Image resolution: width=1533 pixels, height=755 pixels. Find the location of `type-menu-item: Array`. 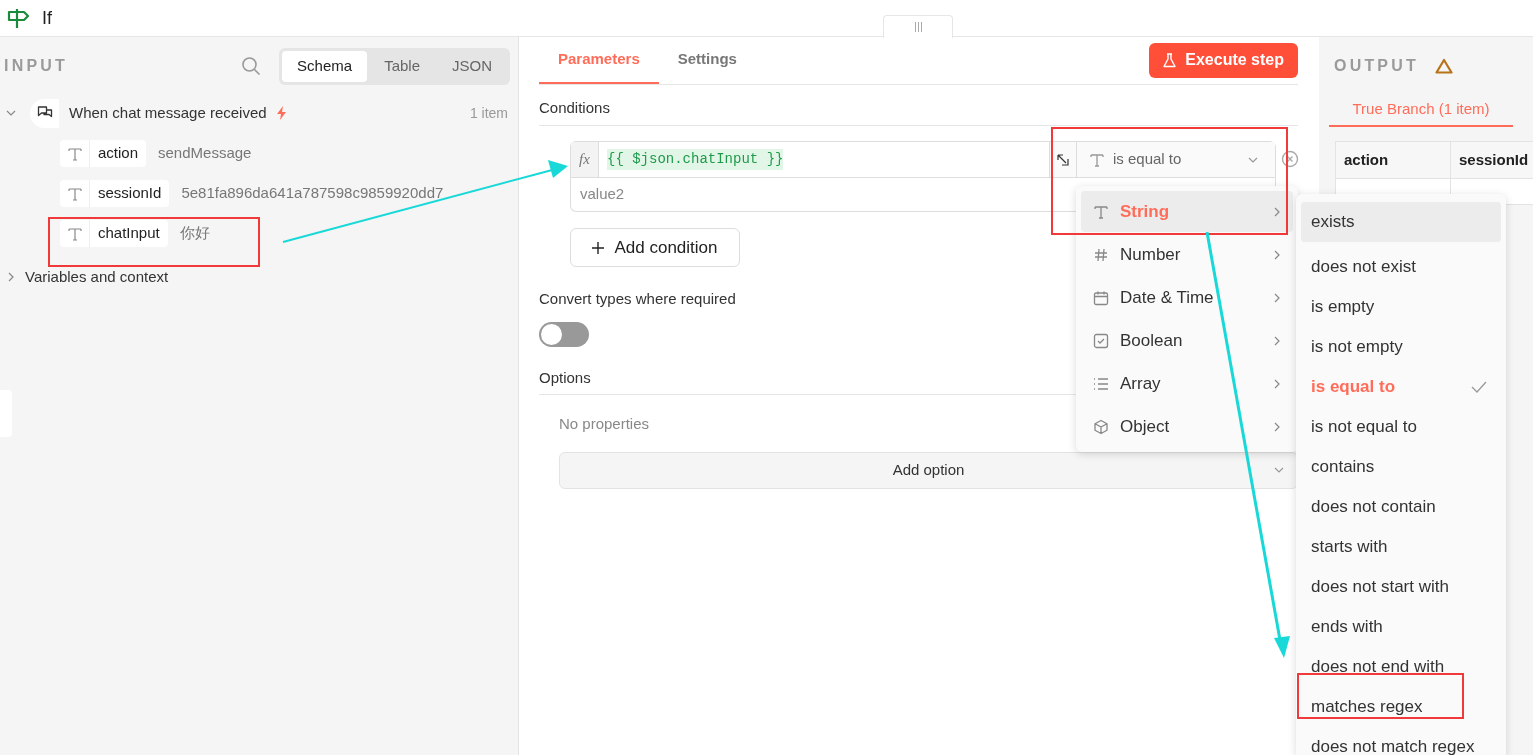

type-menu-item: Array is located at coordinates (1187, 383).